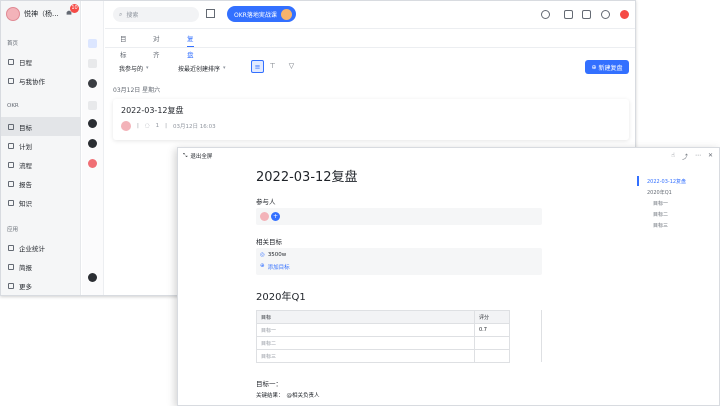  I want to click on more-menu-icon: ⋯, so click(698, 156).